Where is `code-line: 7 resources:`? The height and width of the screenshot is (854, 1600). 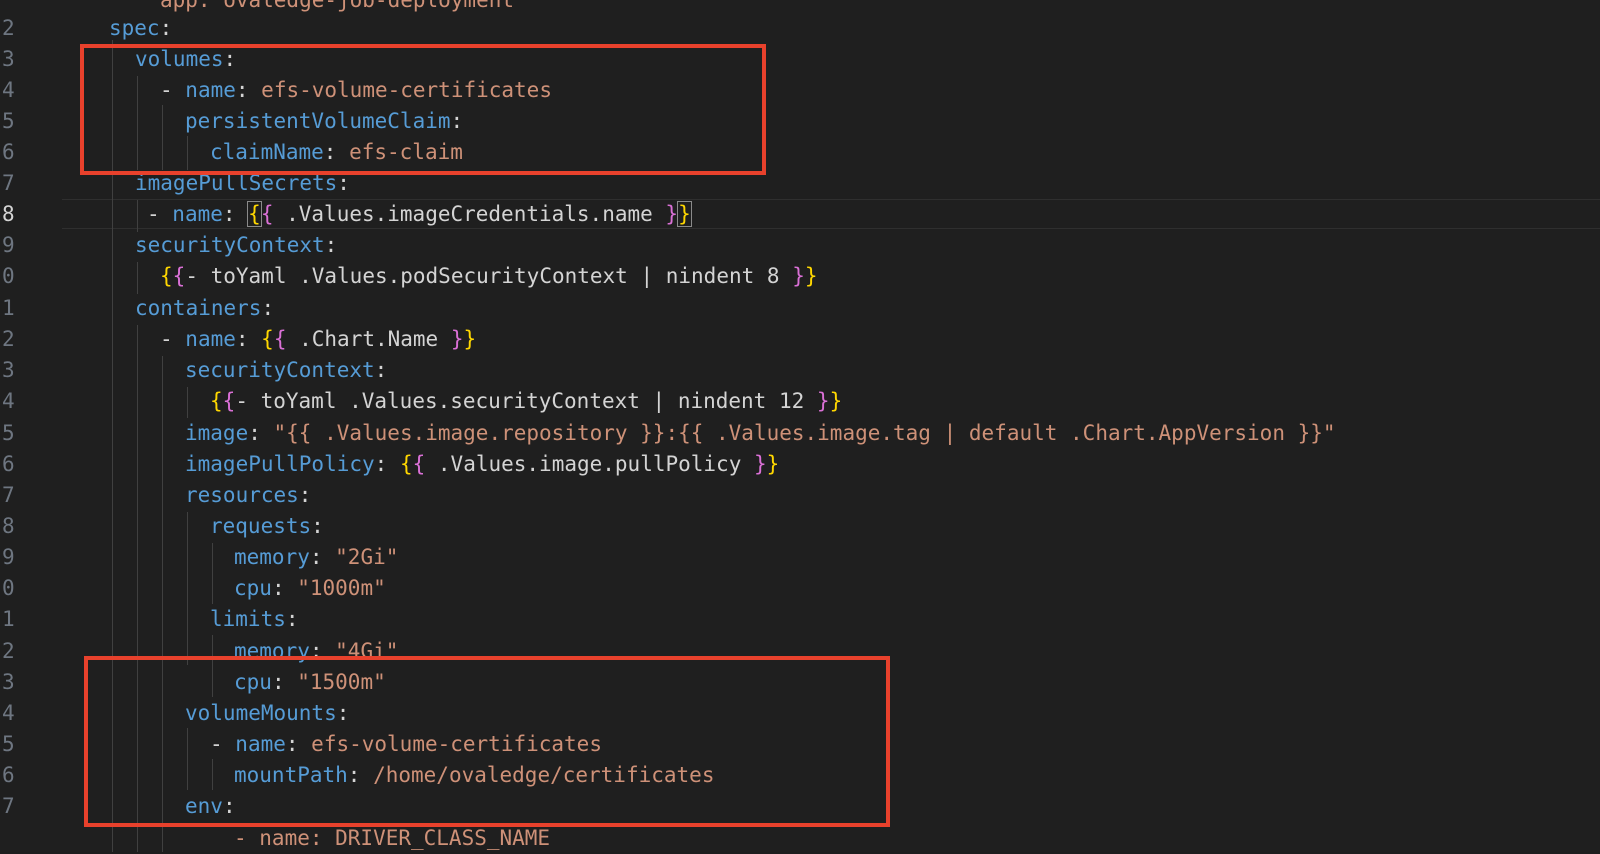 code-line: 7 resources: is located at coordinates (800, 495).